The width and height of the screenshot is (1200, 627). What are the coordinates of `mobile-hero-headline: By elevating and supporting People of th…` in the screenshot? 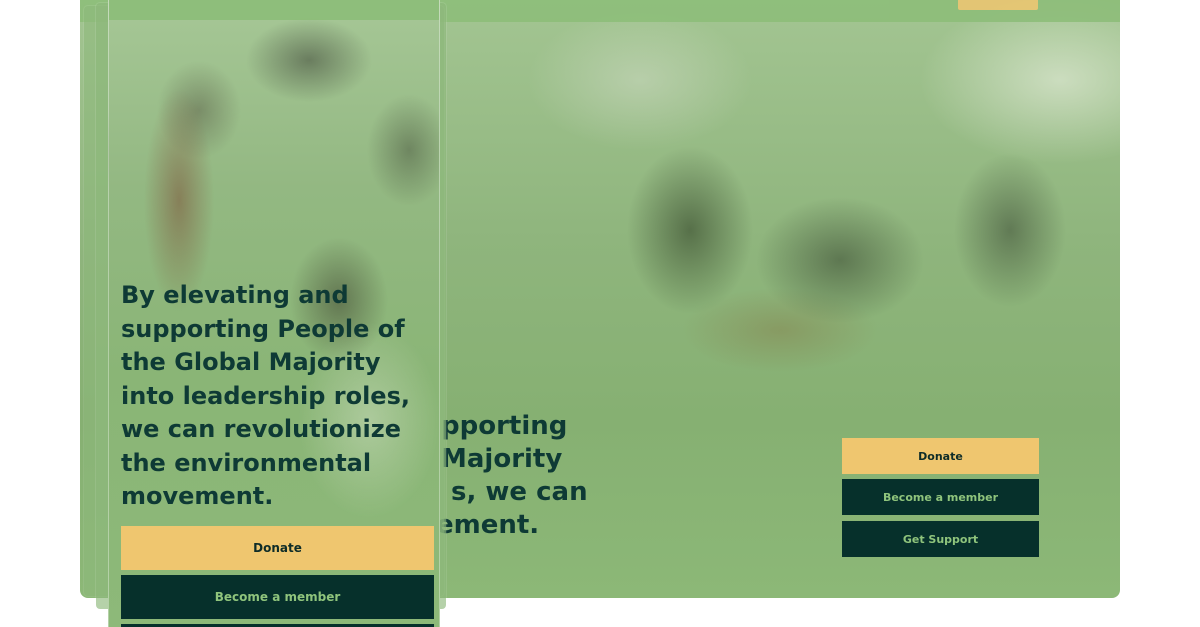 It's located at (277, 396).